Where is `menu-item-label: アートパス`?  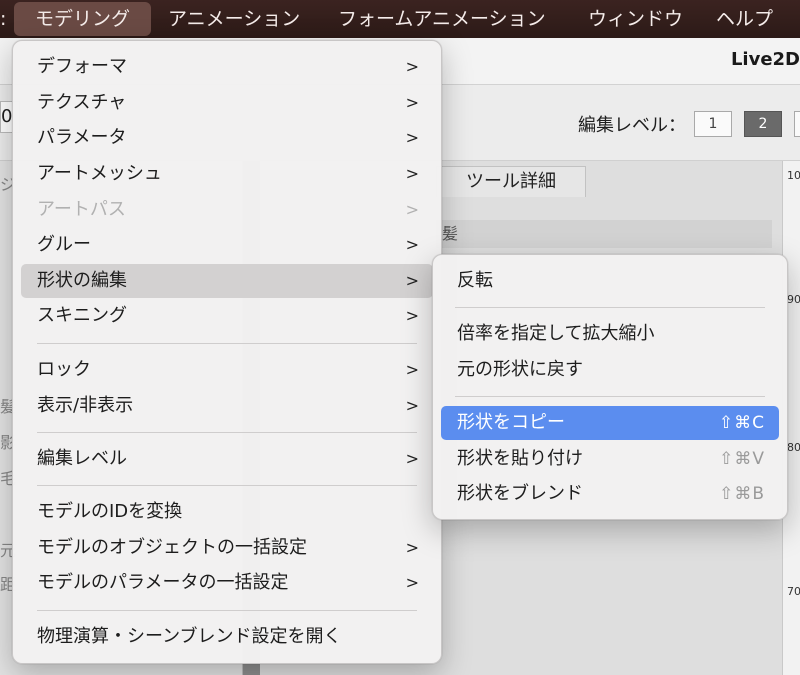
menu-item-label: アートパス is located at coordinates (81, 209).